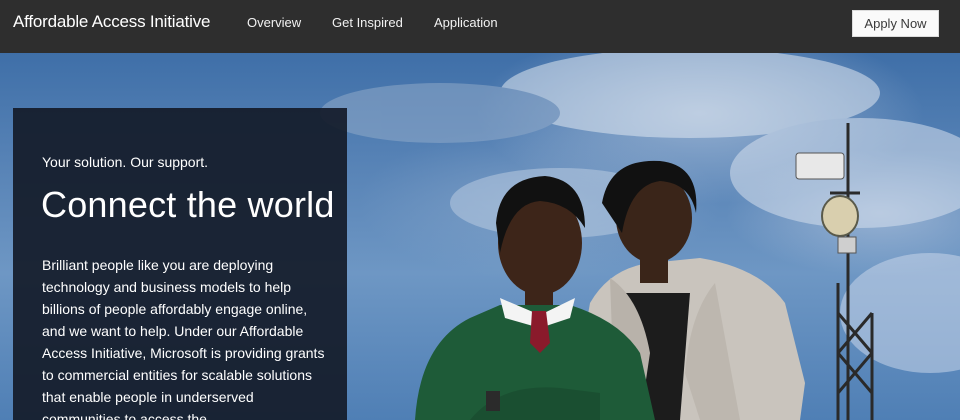  Describe the element at coordinates (895, 23) in the screenshot. I see `apply-now-button: Apply Now` at that location.